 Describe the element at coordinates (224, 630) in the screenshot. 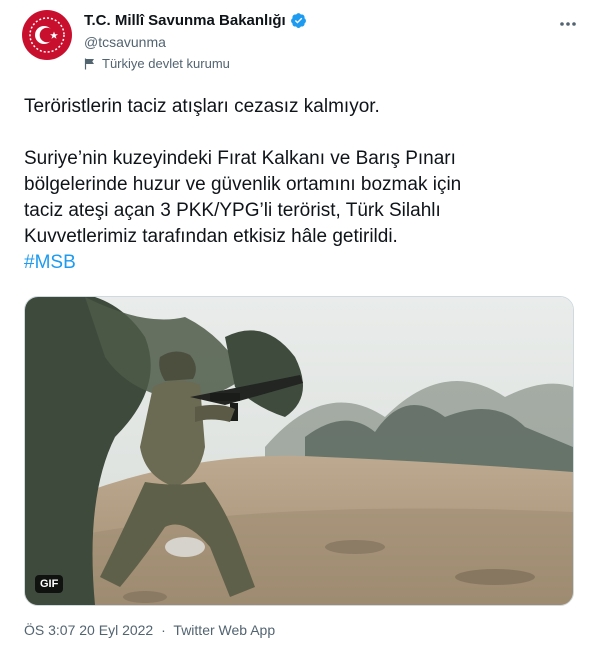

I see `tweet-source: Twitter Web App` at that location.